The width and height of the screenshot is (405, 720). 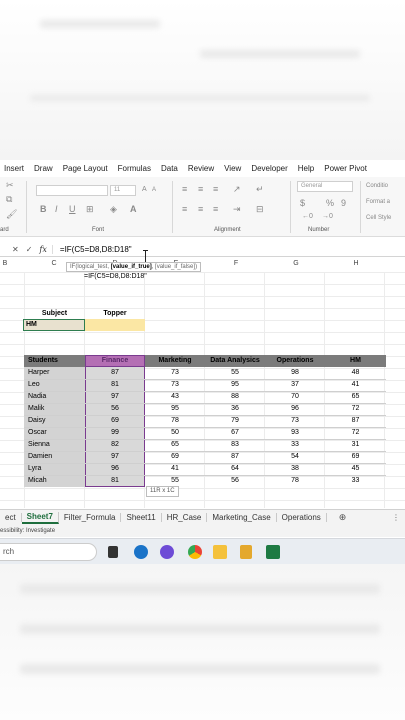 I want to click on wrap-text-icon: ↵, so click(x=260, y=189).